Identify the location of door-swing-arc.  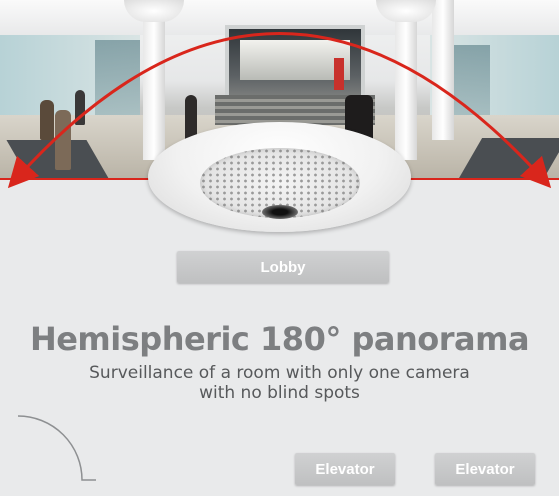
(56, 448).